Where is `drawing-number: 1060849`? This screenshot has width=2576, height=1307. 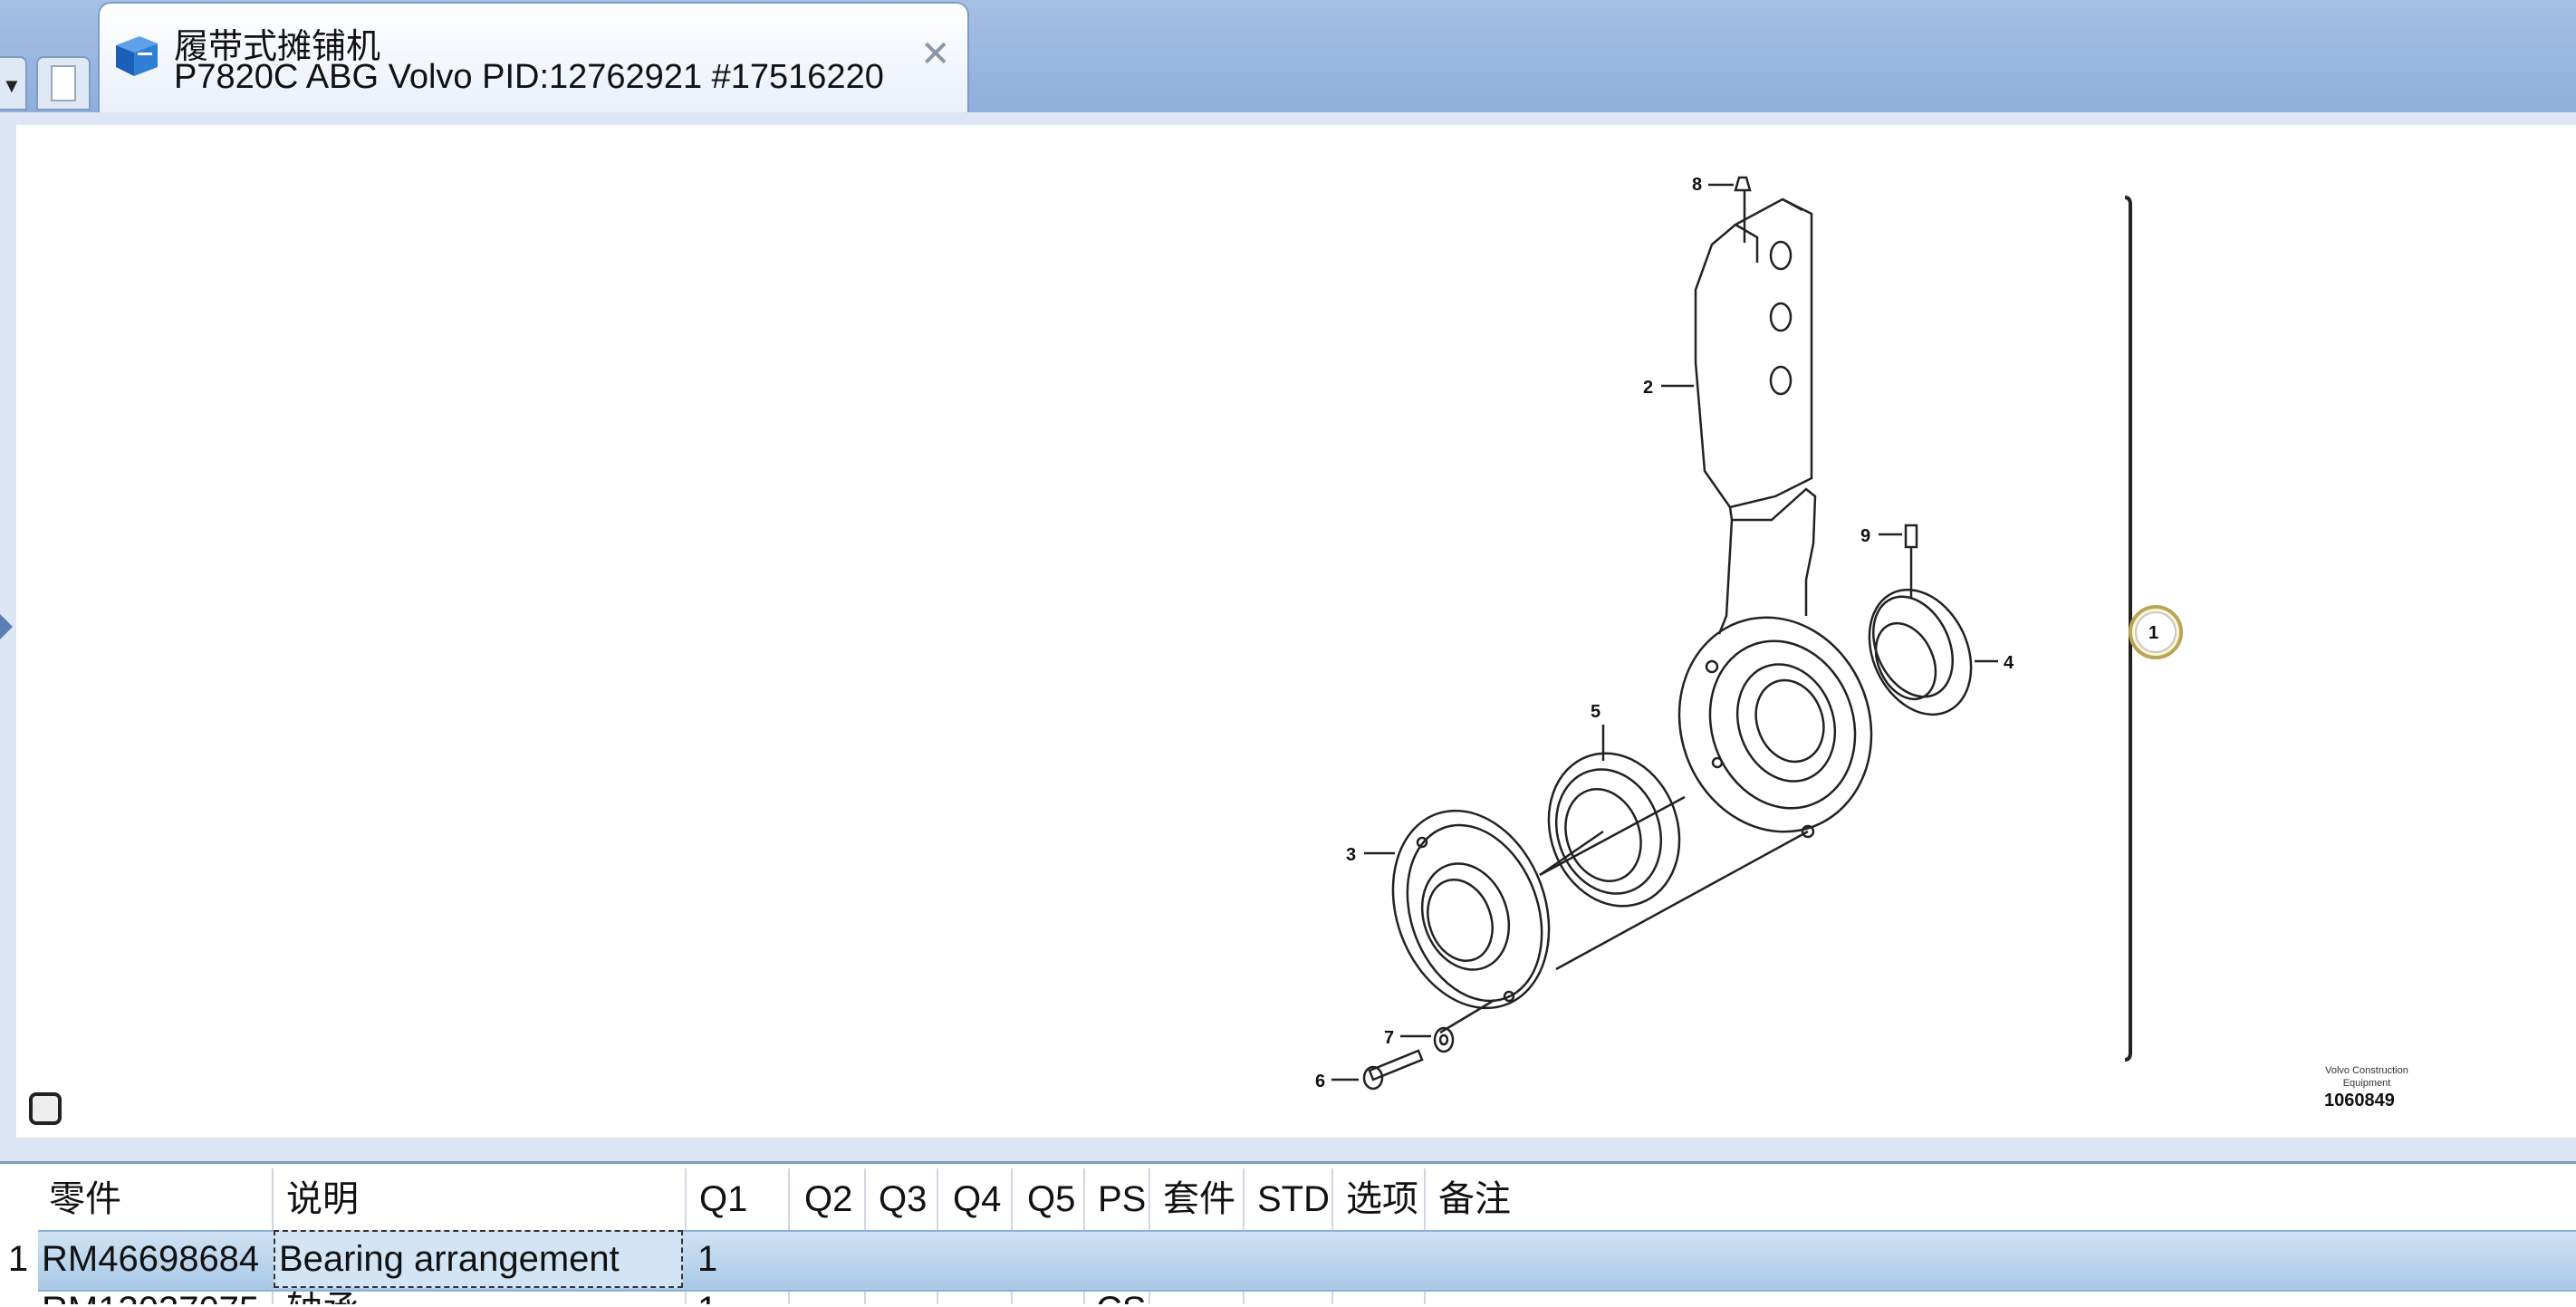
drawing-number: 1060849 is located at coordinates (2359, 1100).